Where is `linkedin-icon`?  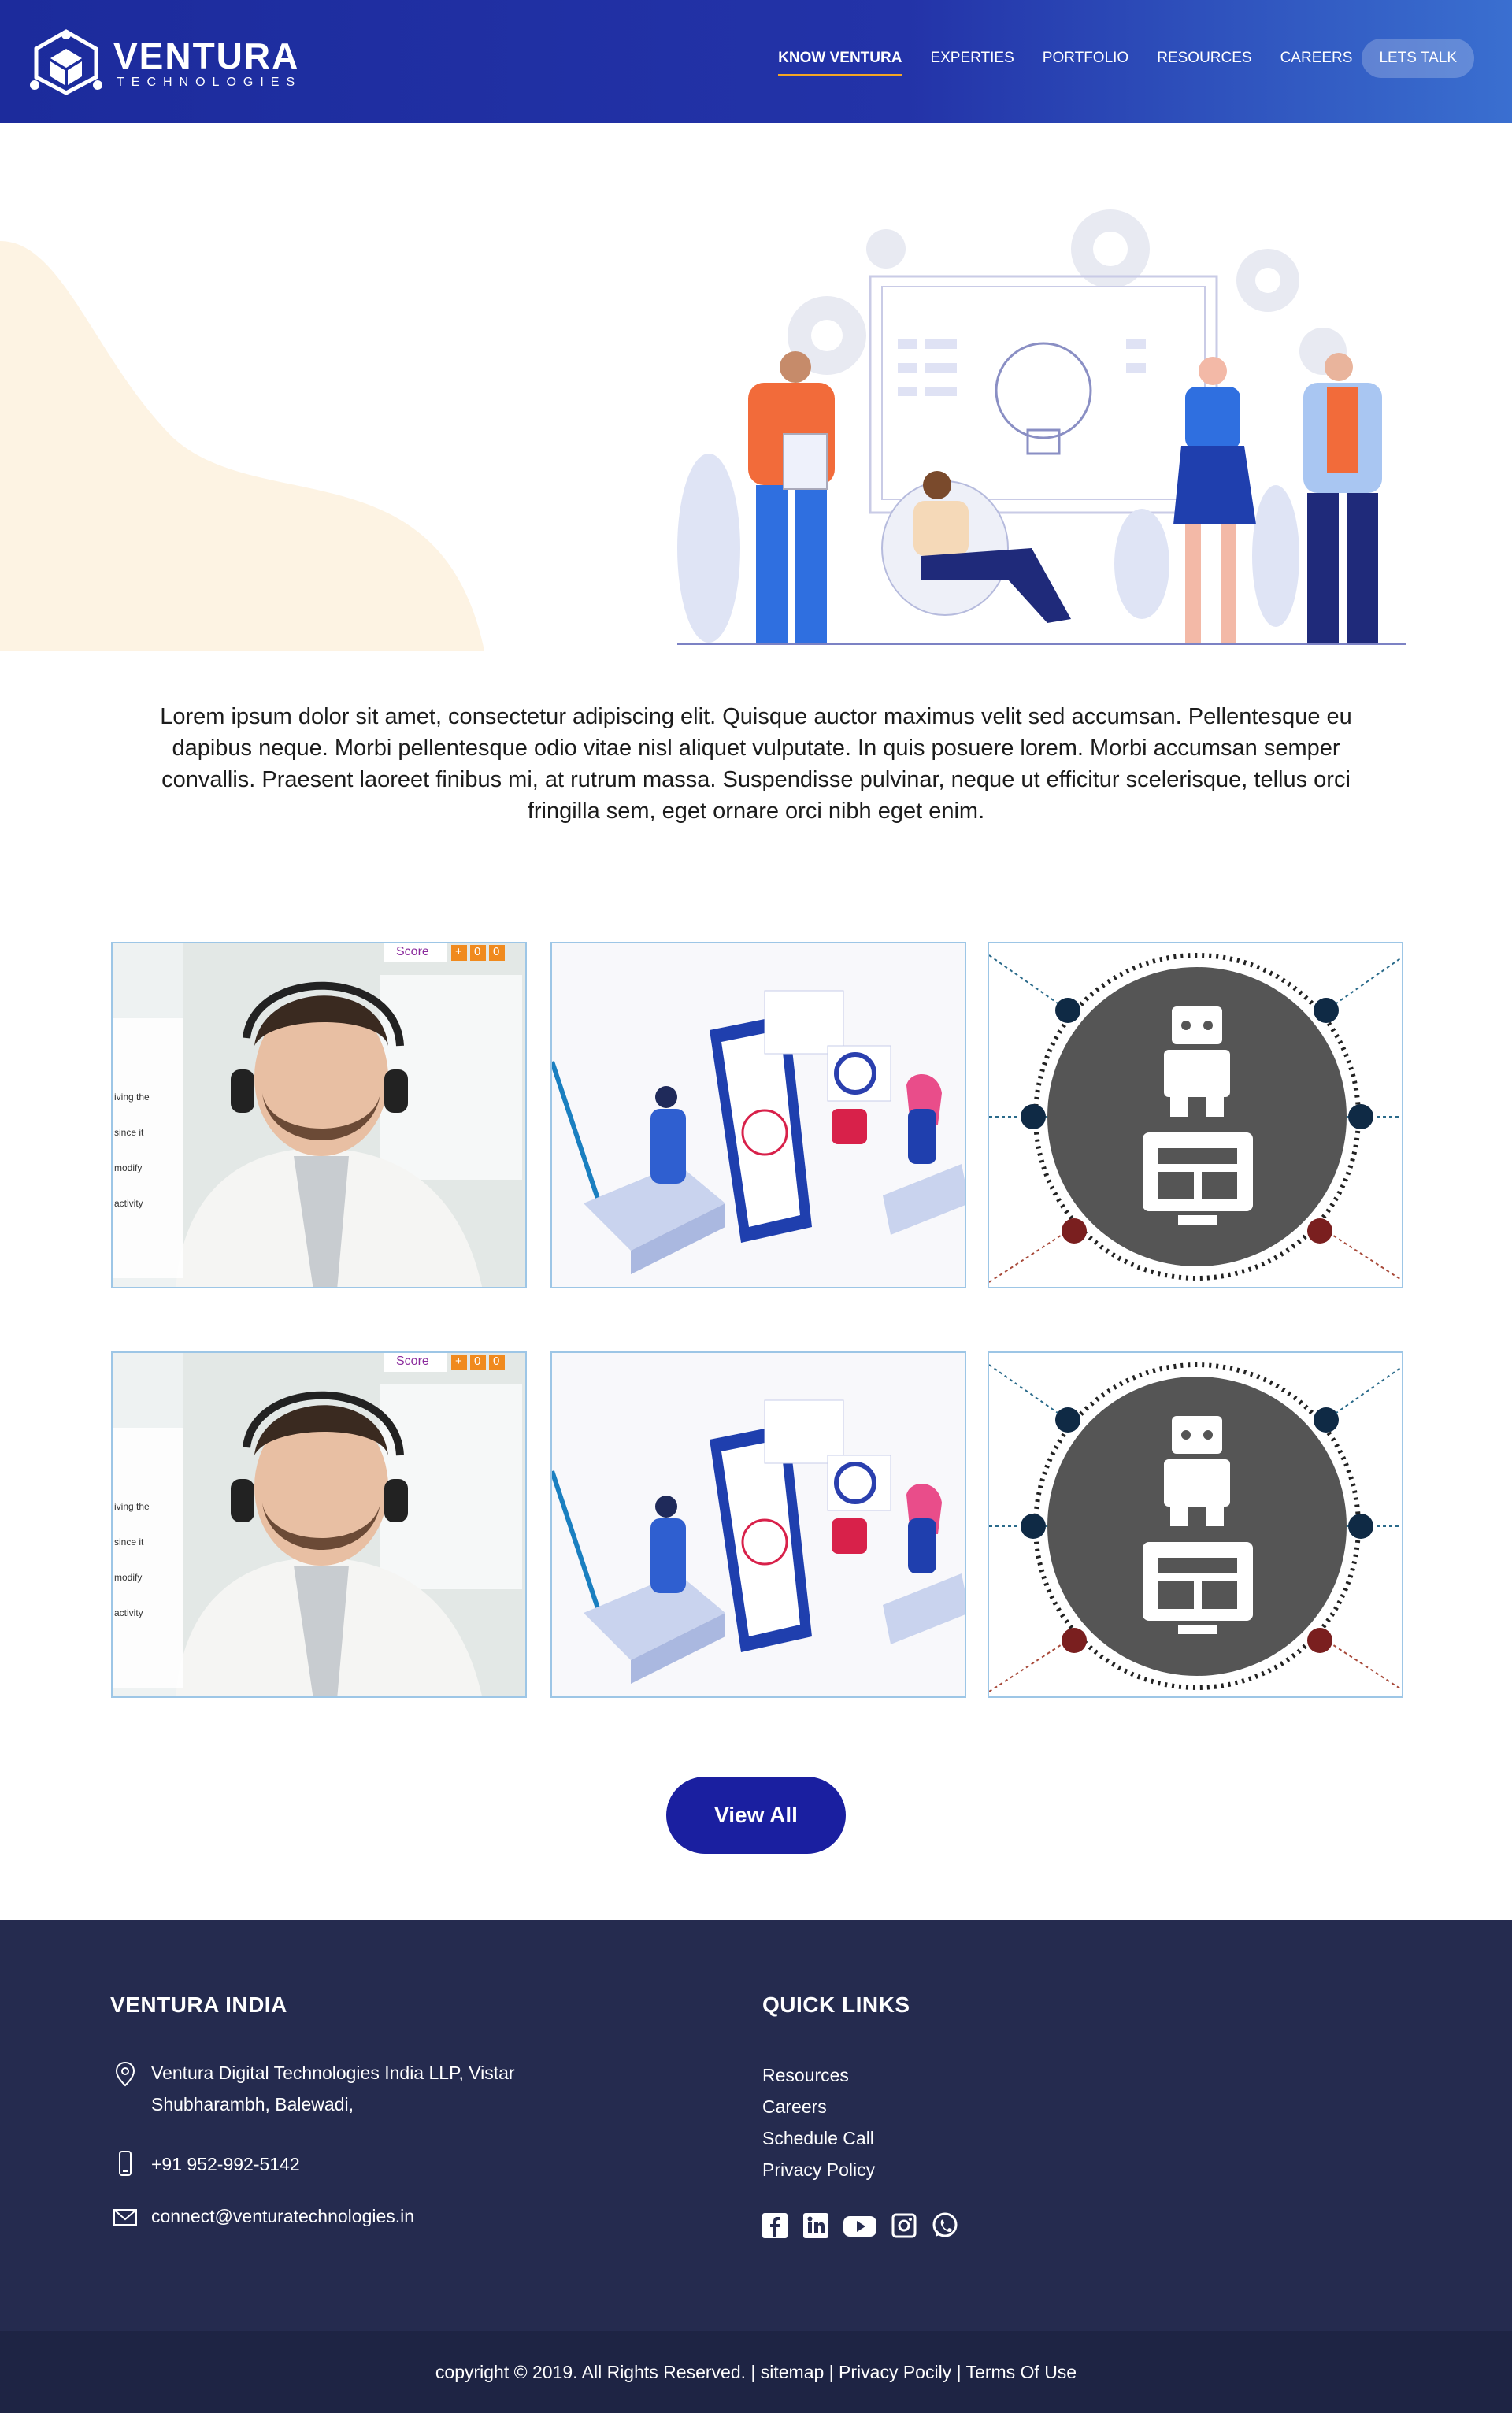 linkedin-icon is located at coordinates (816, 2225).